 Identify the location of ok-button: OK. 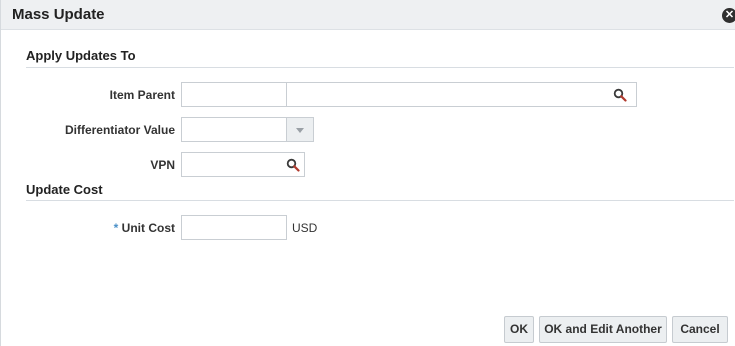
(519, 329).